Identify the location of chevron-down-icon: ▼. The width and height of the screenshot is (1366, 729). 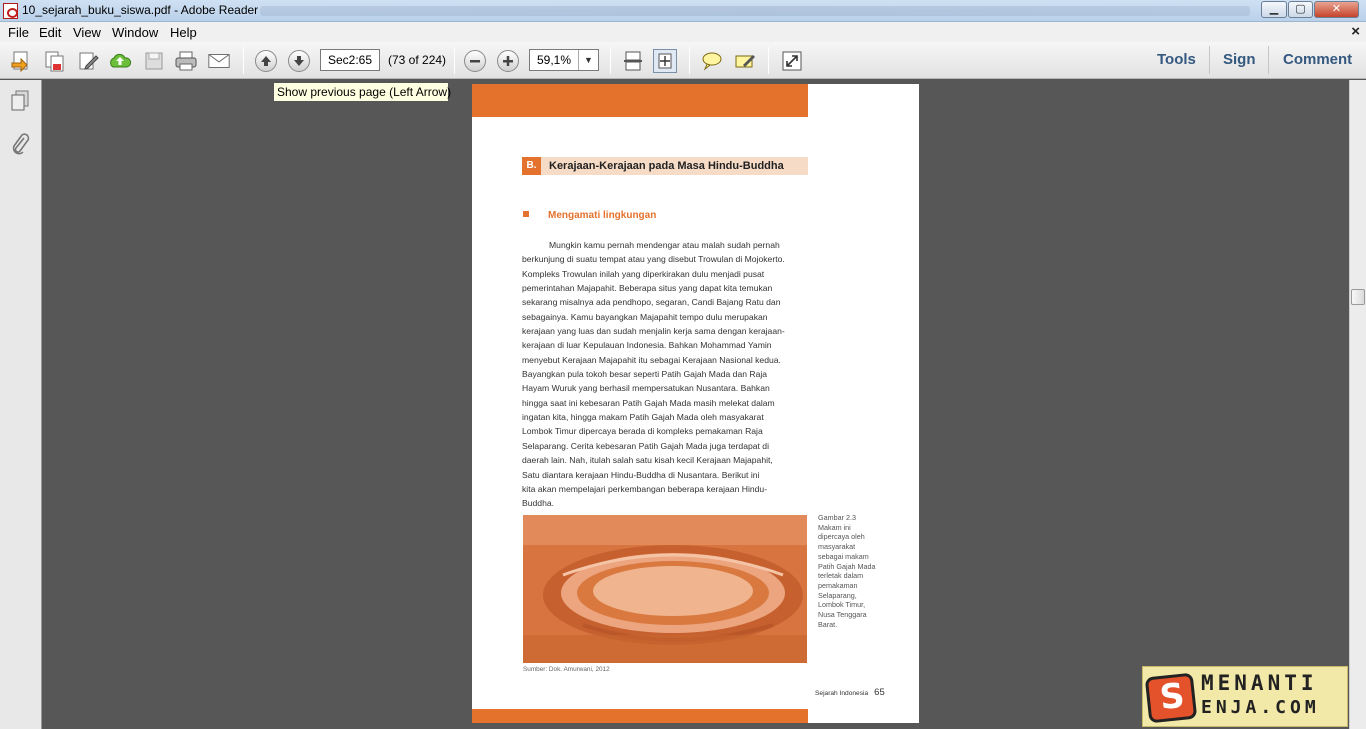
(588, 60).